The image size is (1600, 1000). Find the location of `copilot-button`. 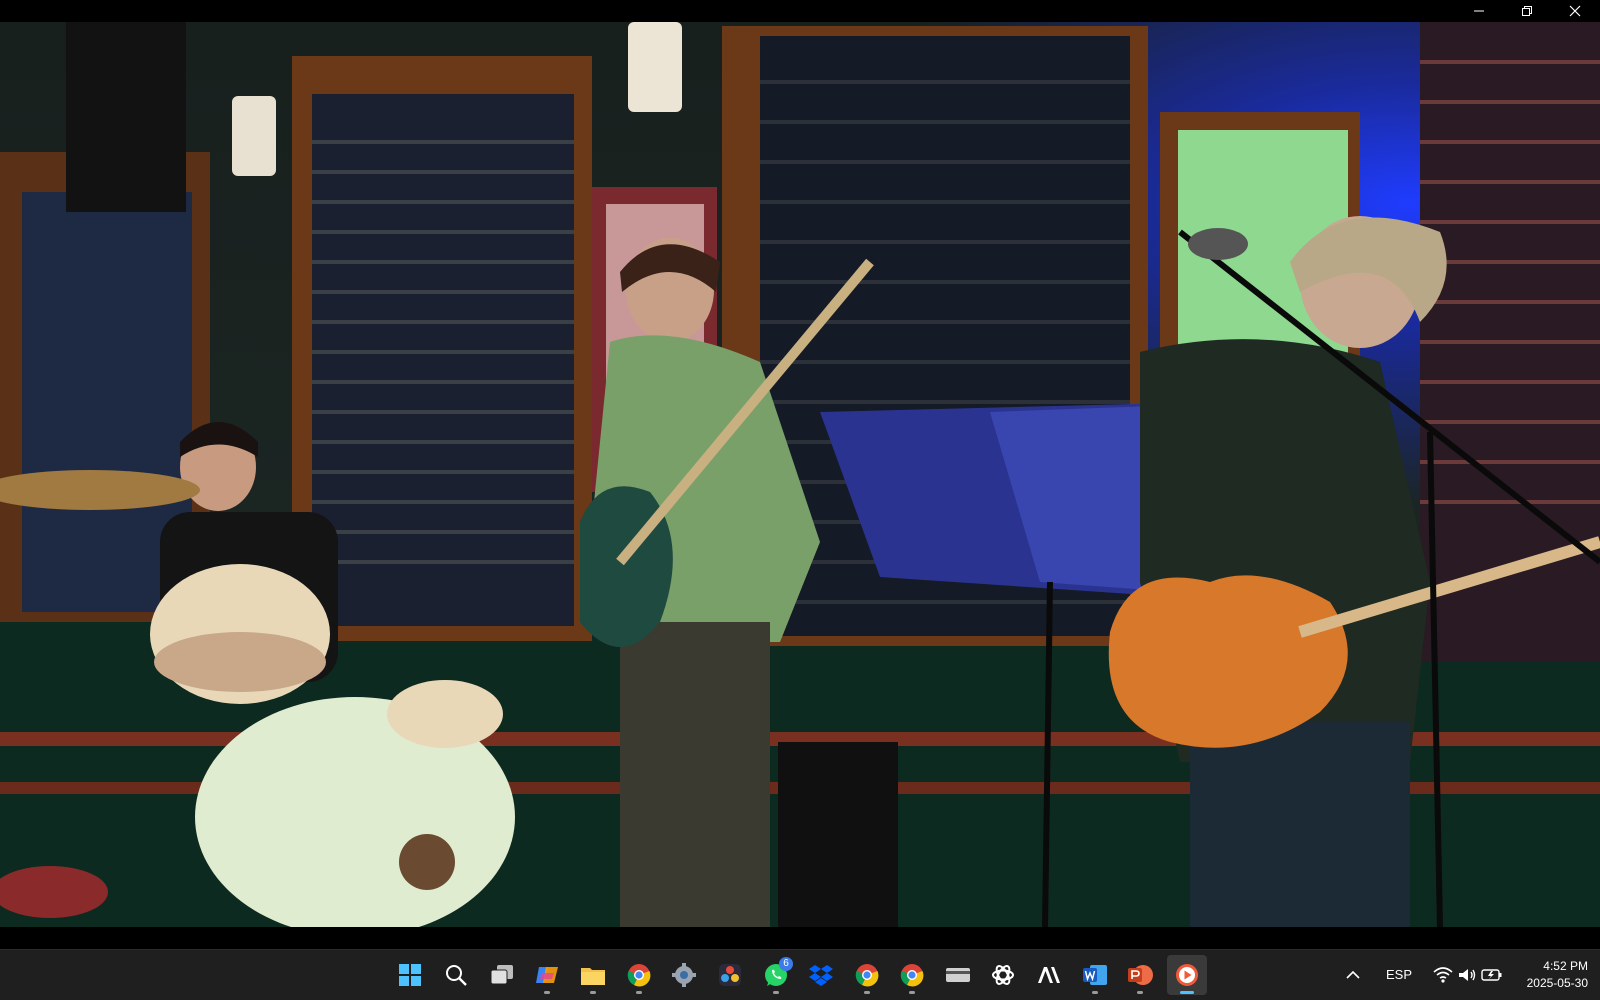

copilot-button is located at coordinates (547, 975).